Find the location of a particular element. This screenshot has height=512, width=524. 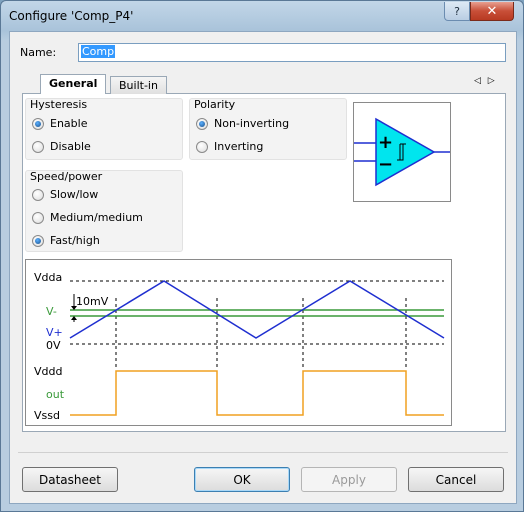

hysteresis-enable-option: Enable is located at coordinates (59, 123).